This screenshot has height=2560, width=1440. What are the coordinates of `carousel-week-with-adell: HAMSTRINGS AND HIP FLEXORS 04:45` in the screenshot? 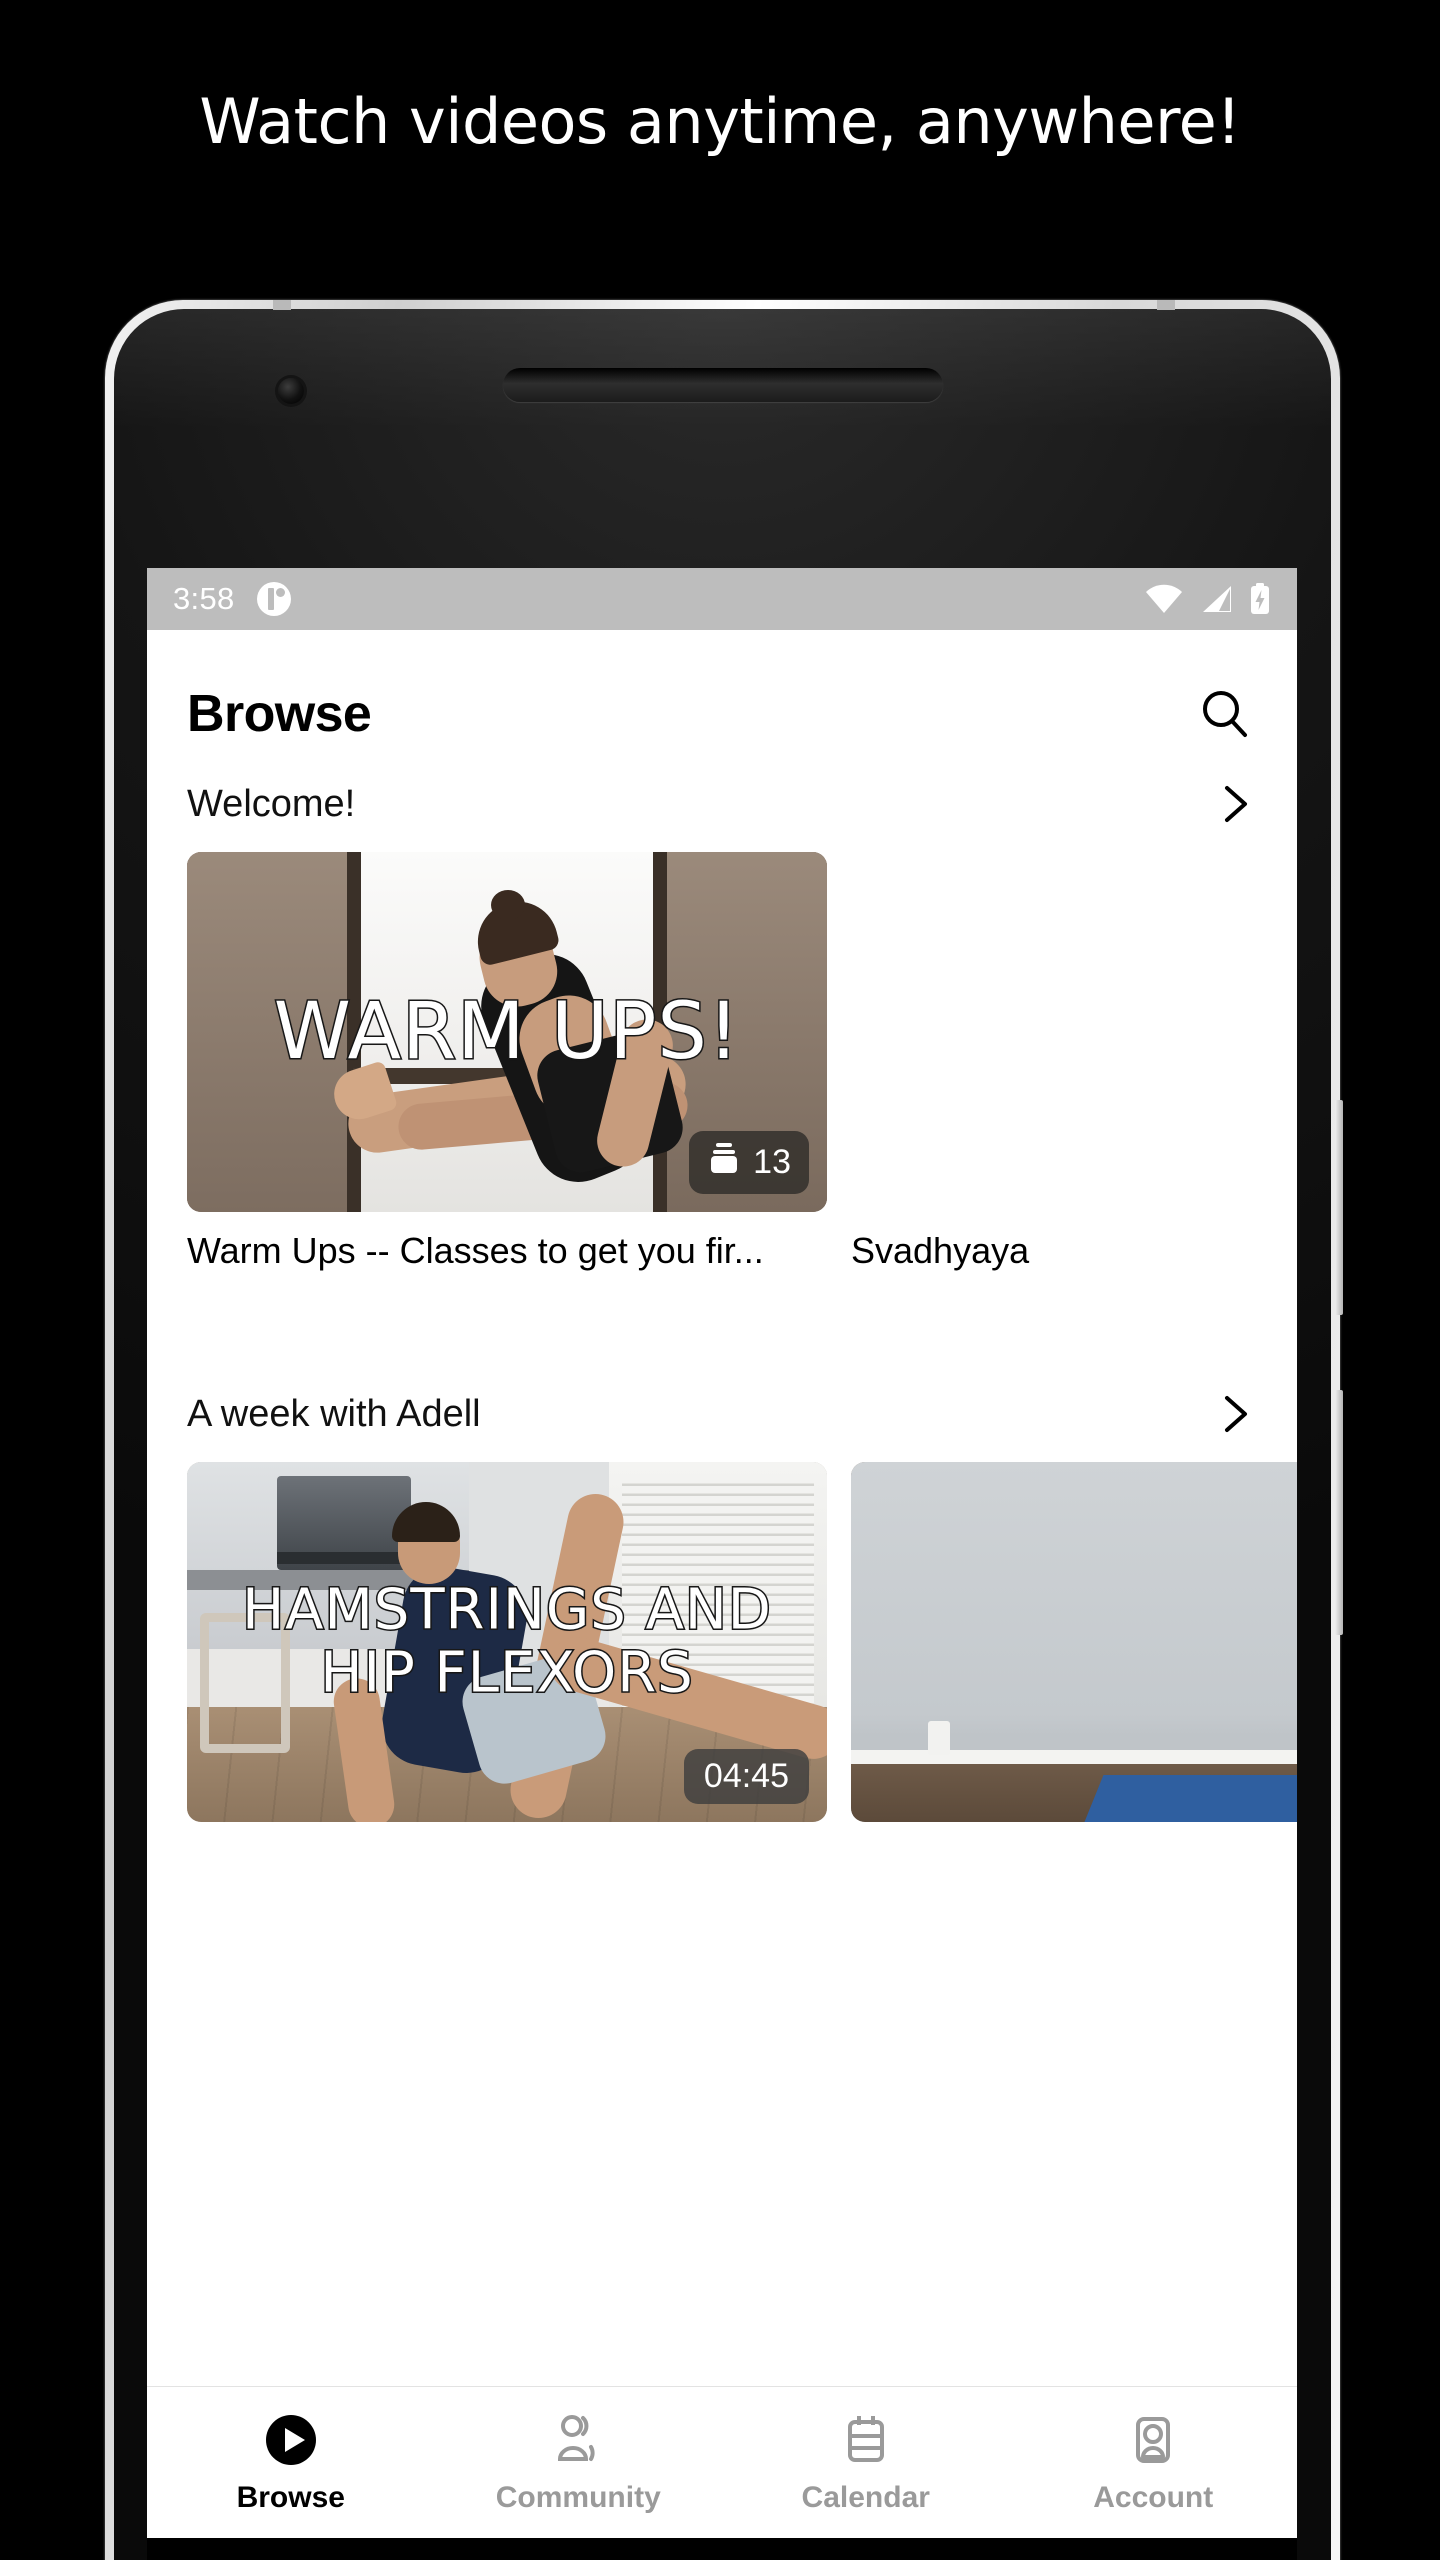 It's located at (722, 1642).